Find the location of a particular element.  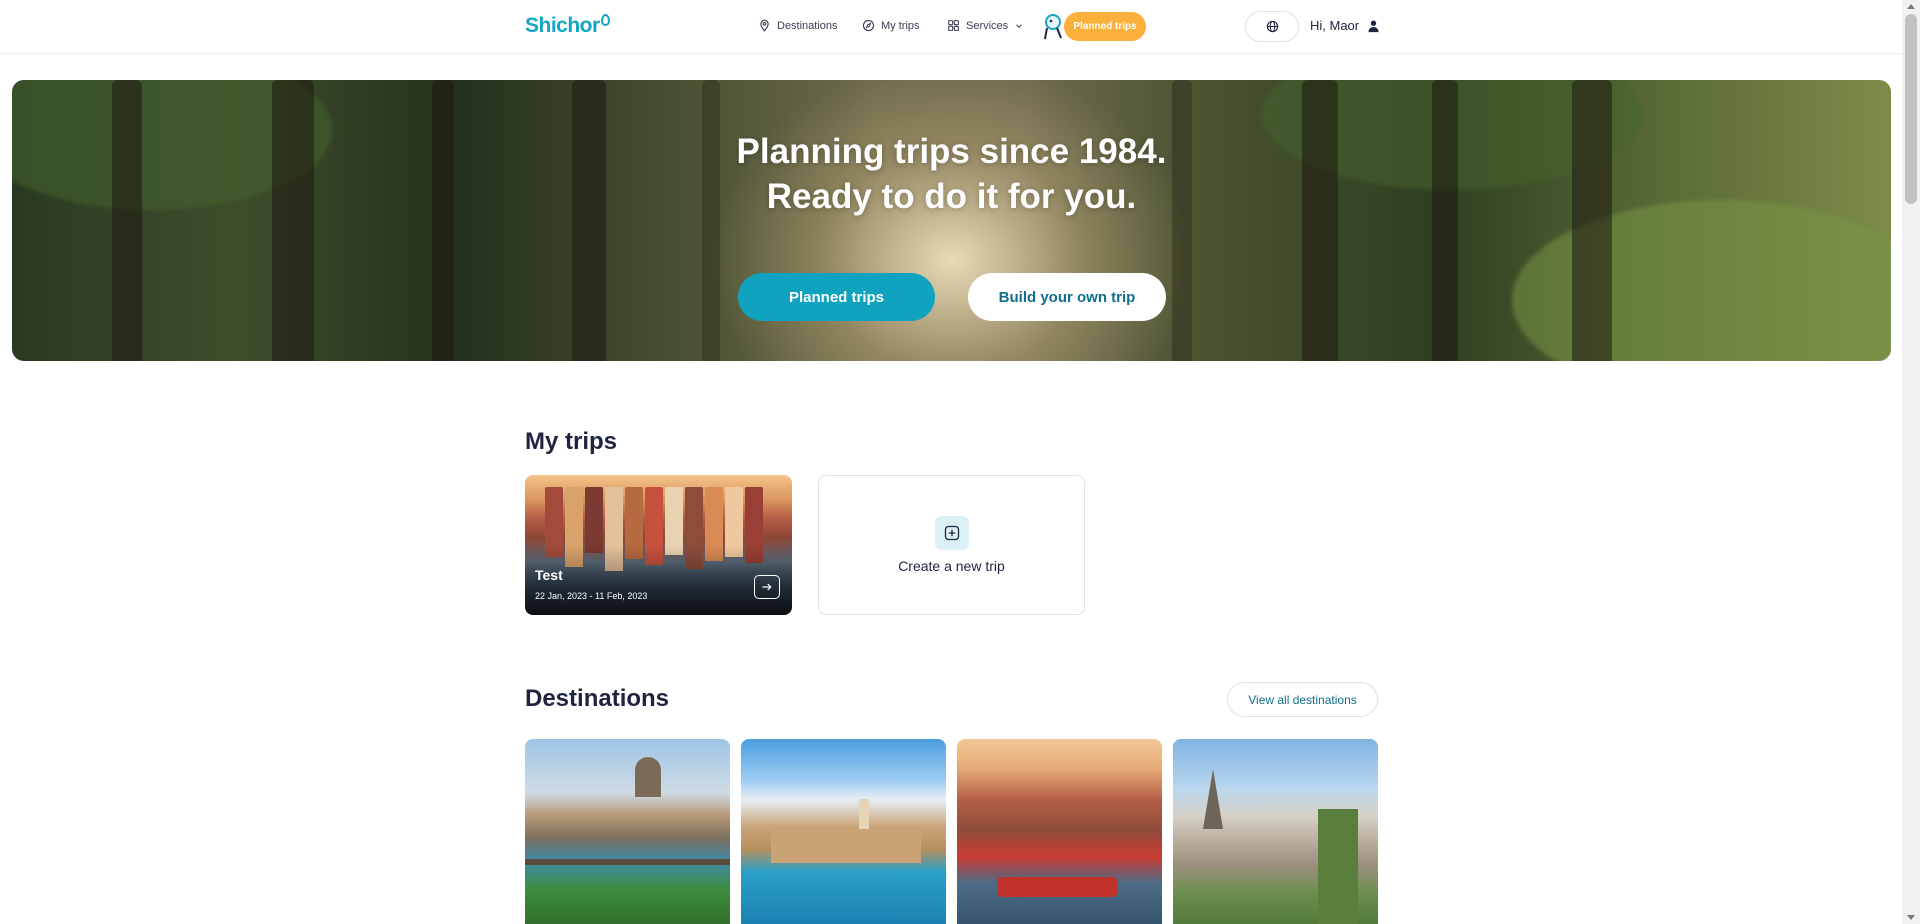

trip-dates: 22 Jan, 2023 - 11 Feb, 2023 is located at coordinates (591, 596).